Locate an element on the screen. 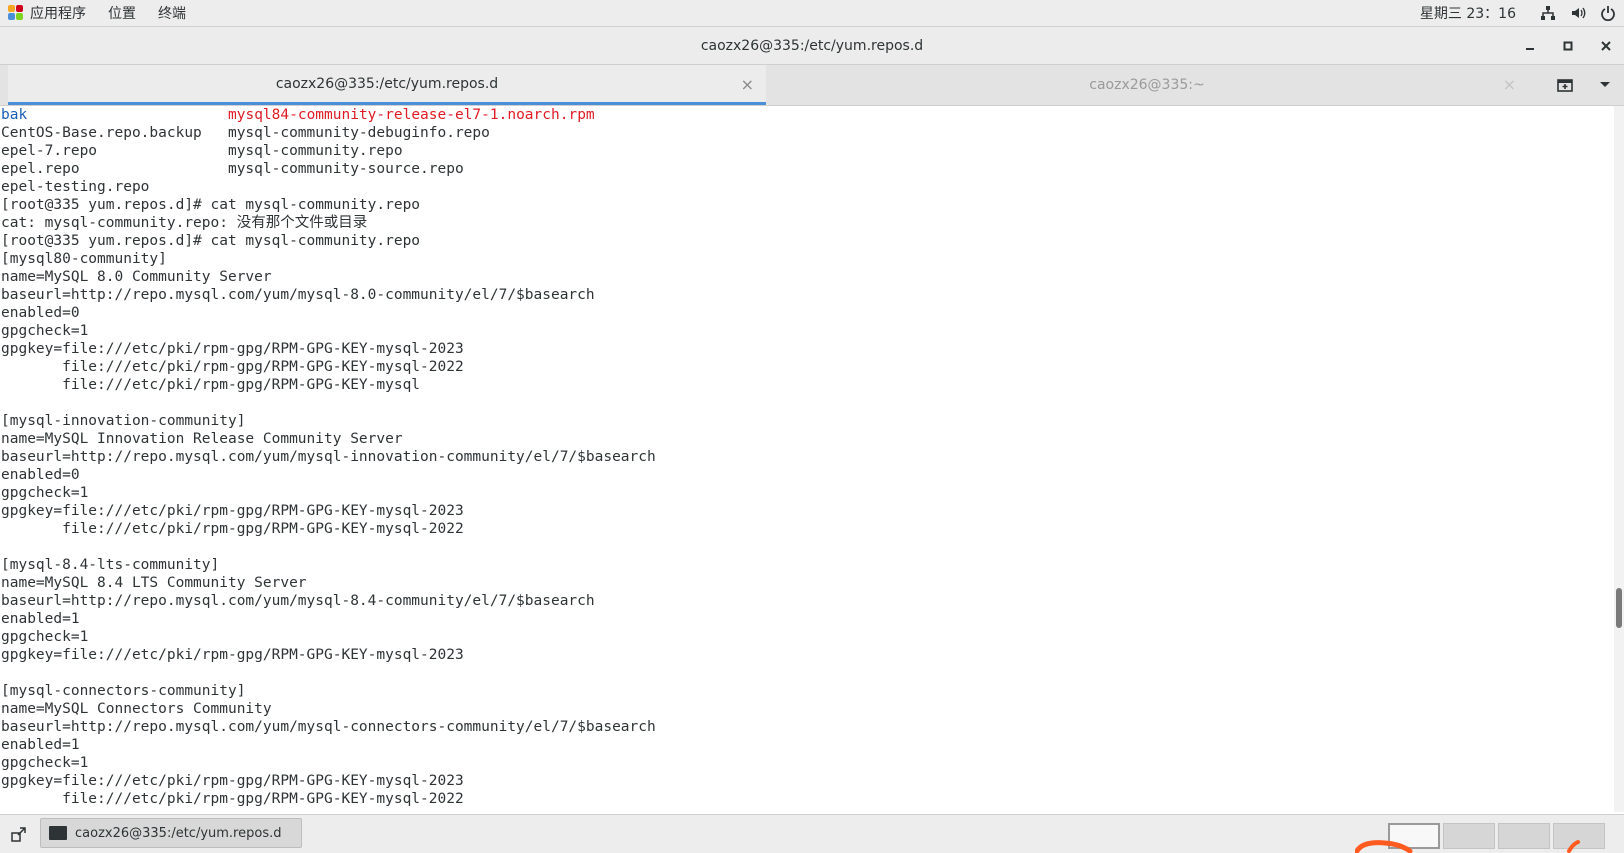  volume-icon is located at coordinates (1578, 13).